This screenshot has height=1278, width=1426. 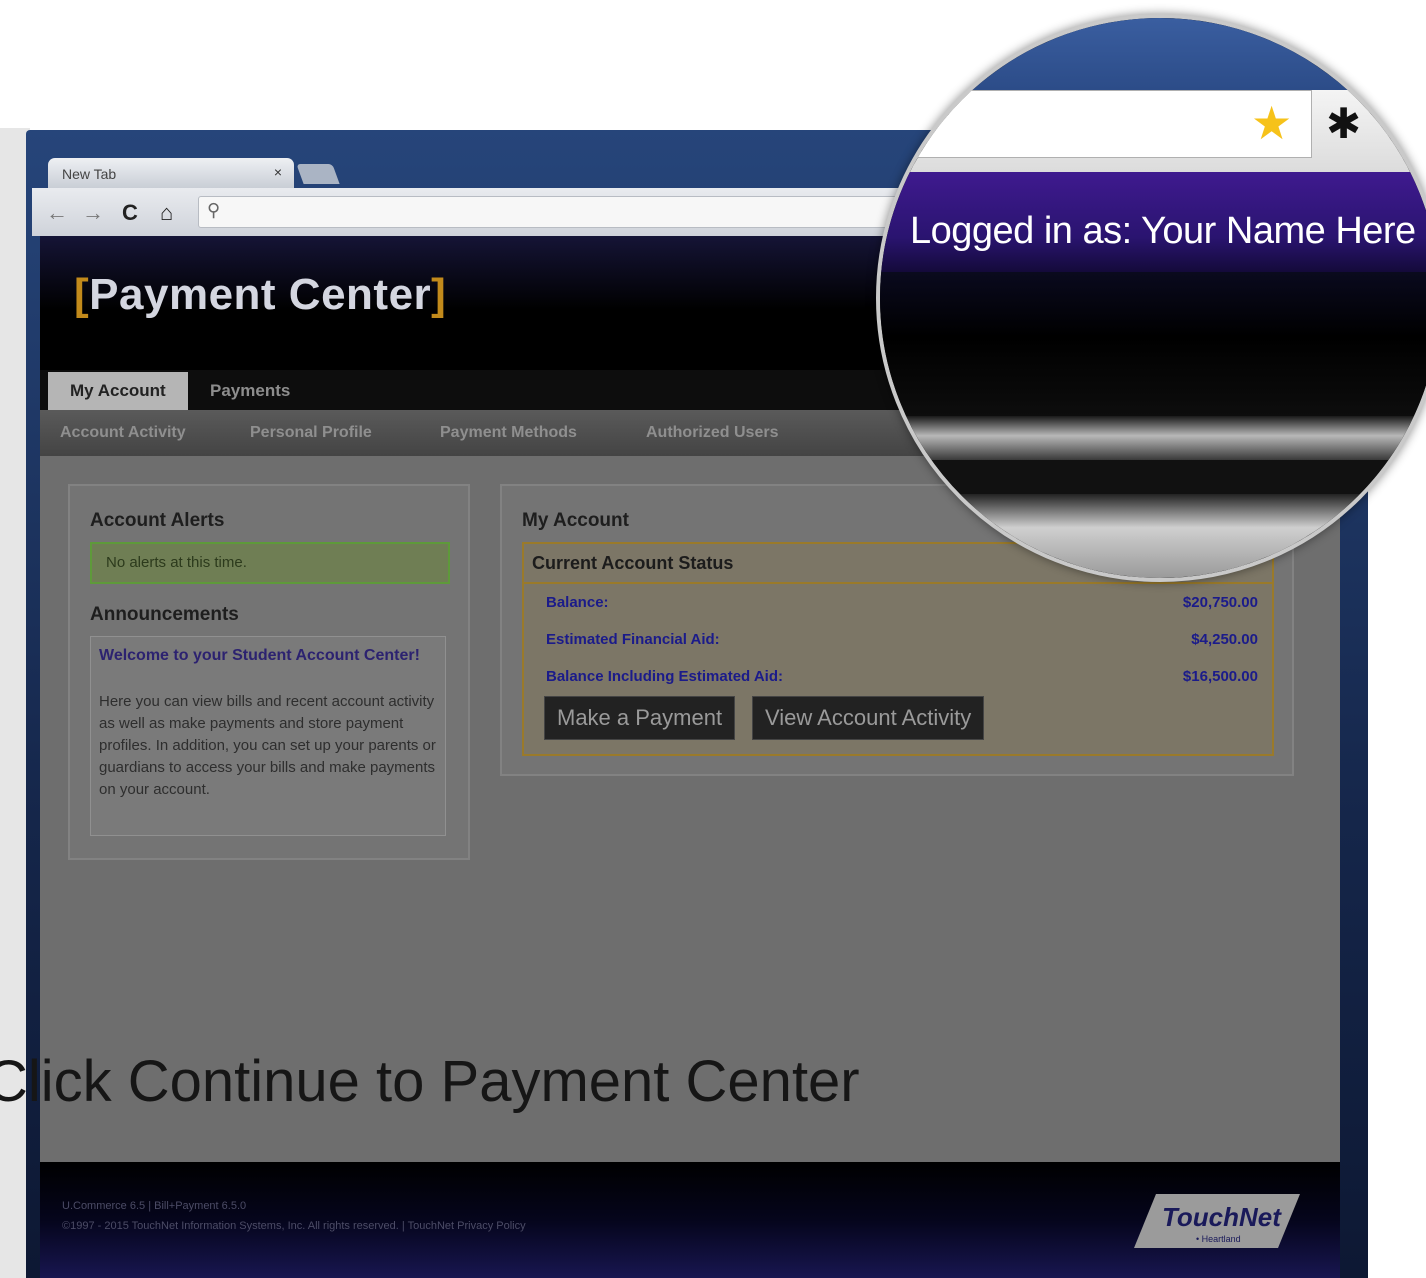 I want to click on subnav-personal-profile: Personal Profile, so click(x=311, y=433).